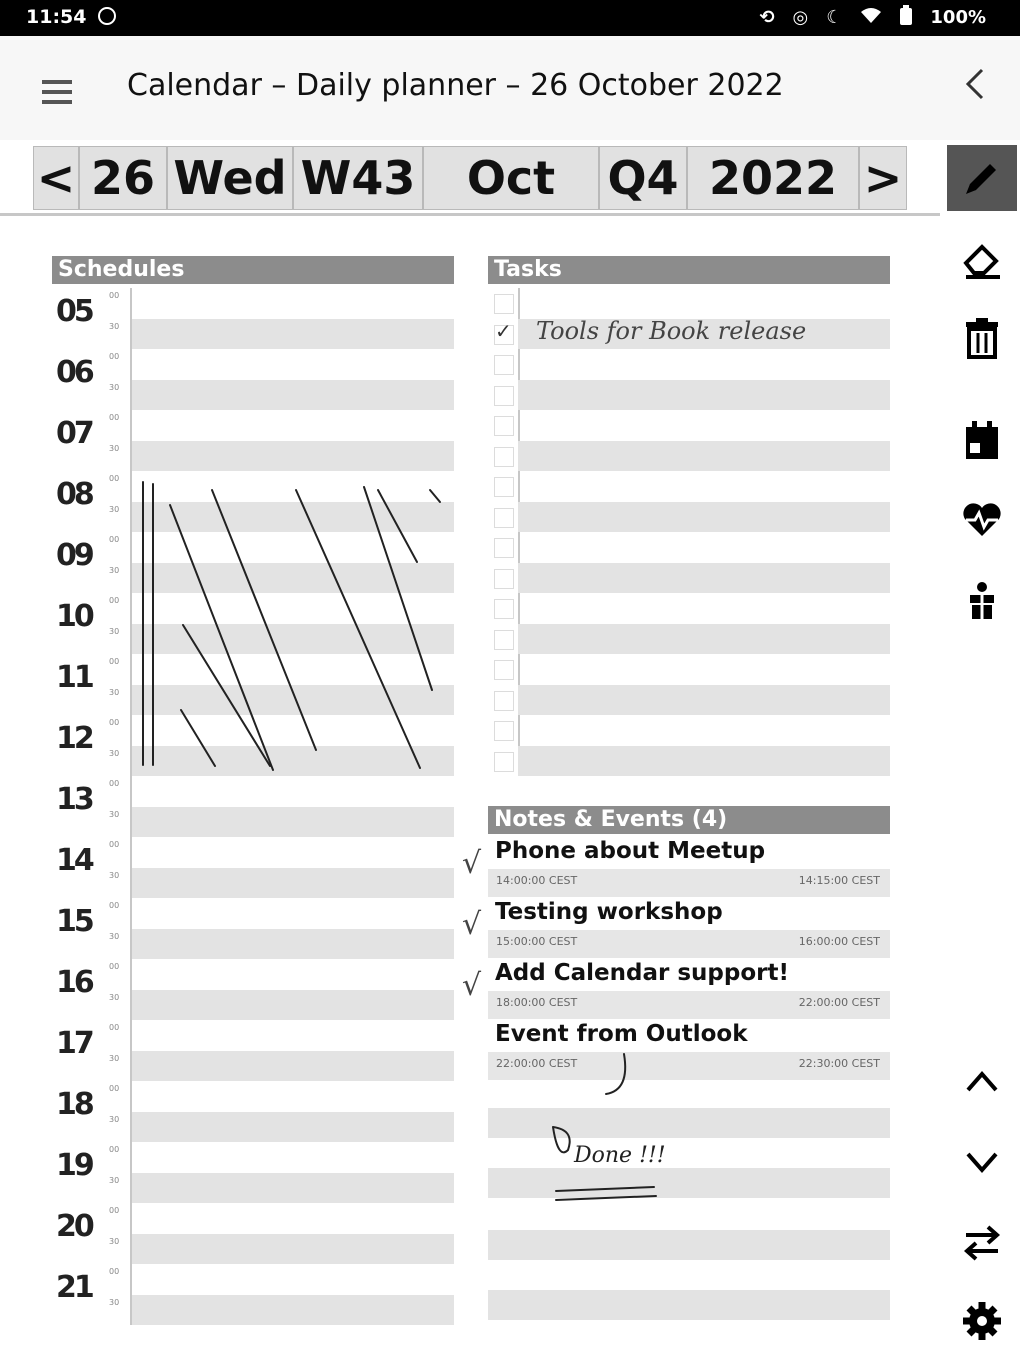 The width and height of the screenshot is (1020, 1360). What do you see at coordinates (253, 1294) in the screenshot?
I see `hour-row: 21 00 30` at bounding box center [253, 1294].